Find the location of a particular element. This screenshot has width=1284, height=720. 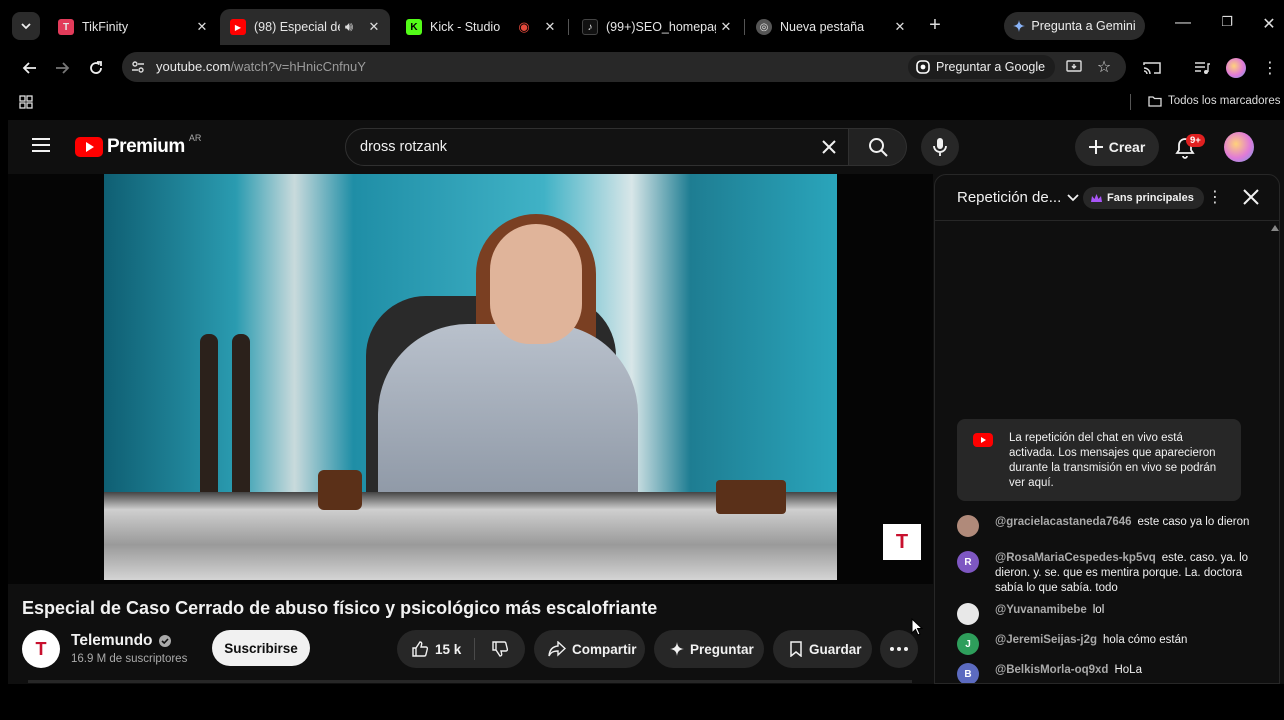

tab-youtube-active: ▶ (98) Especial de C 🔊︎ ✕ is located at coordinates (305, 27).